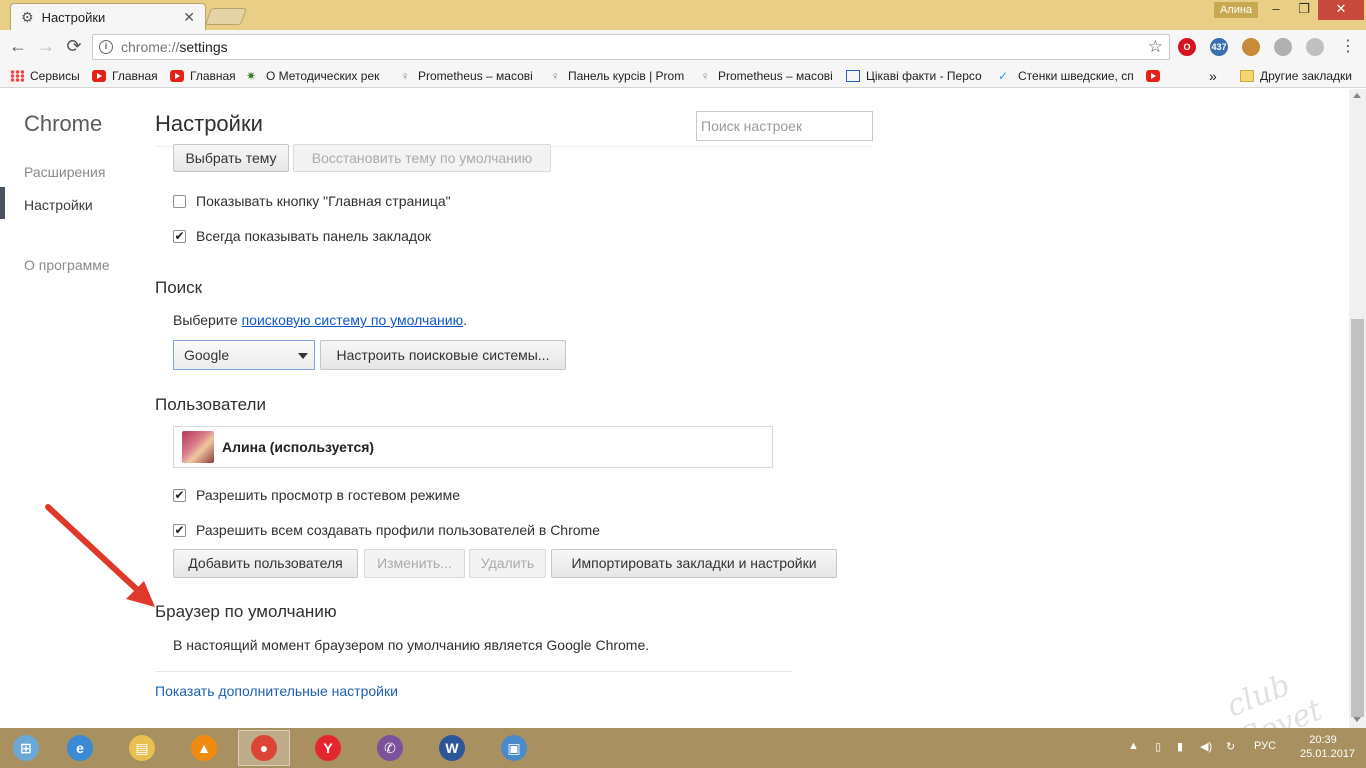  What do you see at coordinates (514, 748) in the screenshot?
I see `taskbar-item-photos: ▣` at bounding box center [514, 748].